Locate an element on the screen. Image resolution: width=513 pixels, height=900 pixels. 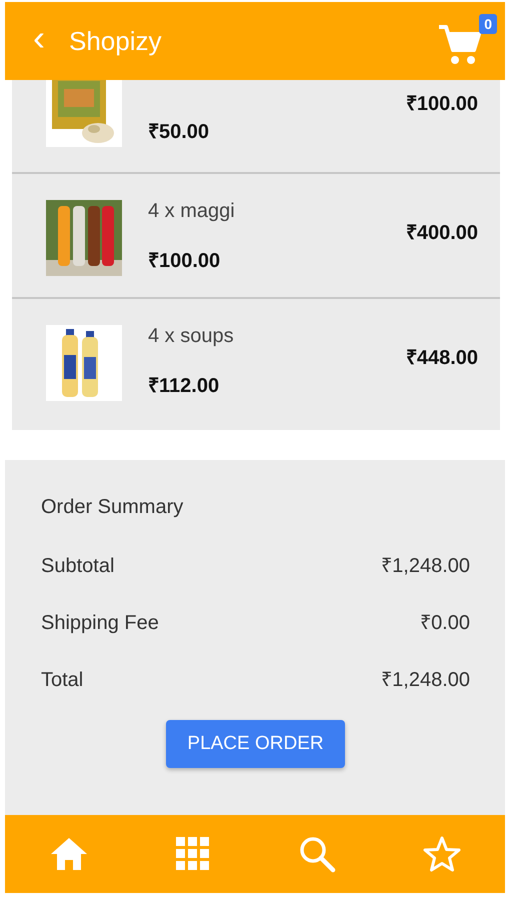
item-total: ₹400.00 is located at coordinates (442, 233).